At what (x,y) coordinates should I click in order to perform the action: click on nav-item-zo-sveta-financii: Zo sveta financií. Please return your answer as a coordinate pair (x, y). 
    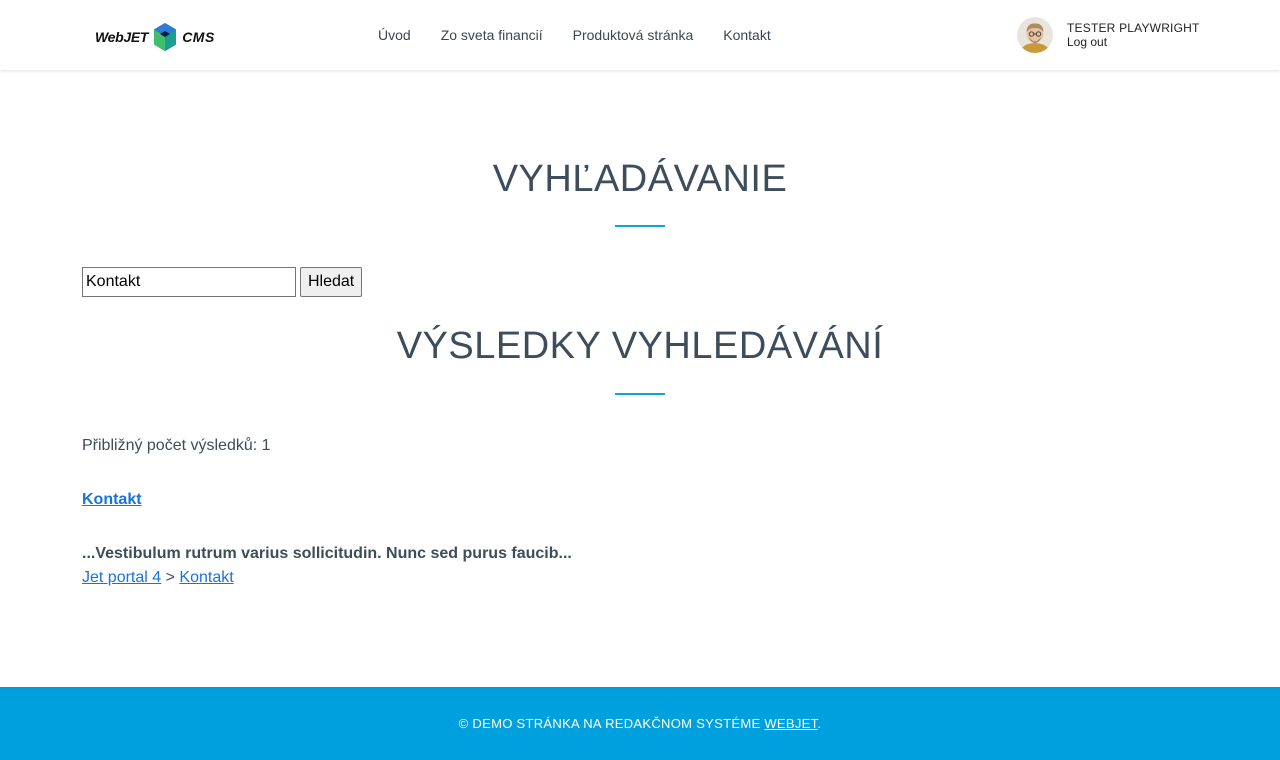
    Looking at the image, I should click on (492, 35).